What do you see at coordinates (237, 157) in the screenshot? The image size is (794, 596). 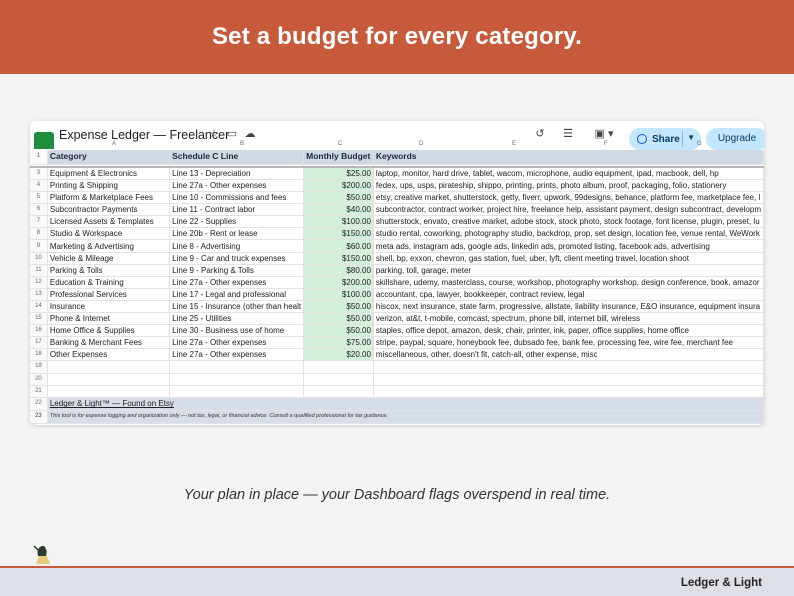 I see `header-schedule: Schedule C Line` at bounding box center [237, 157].